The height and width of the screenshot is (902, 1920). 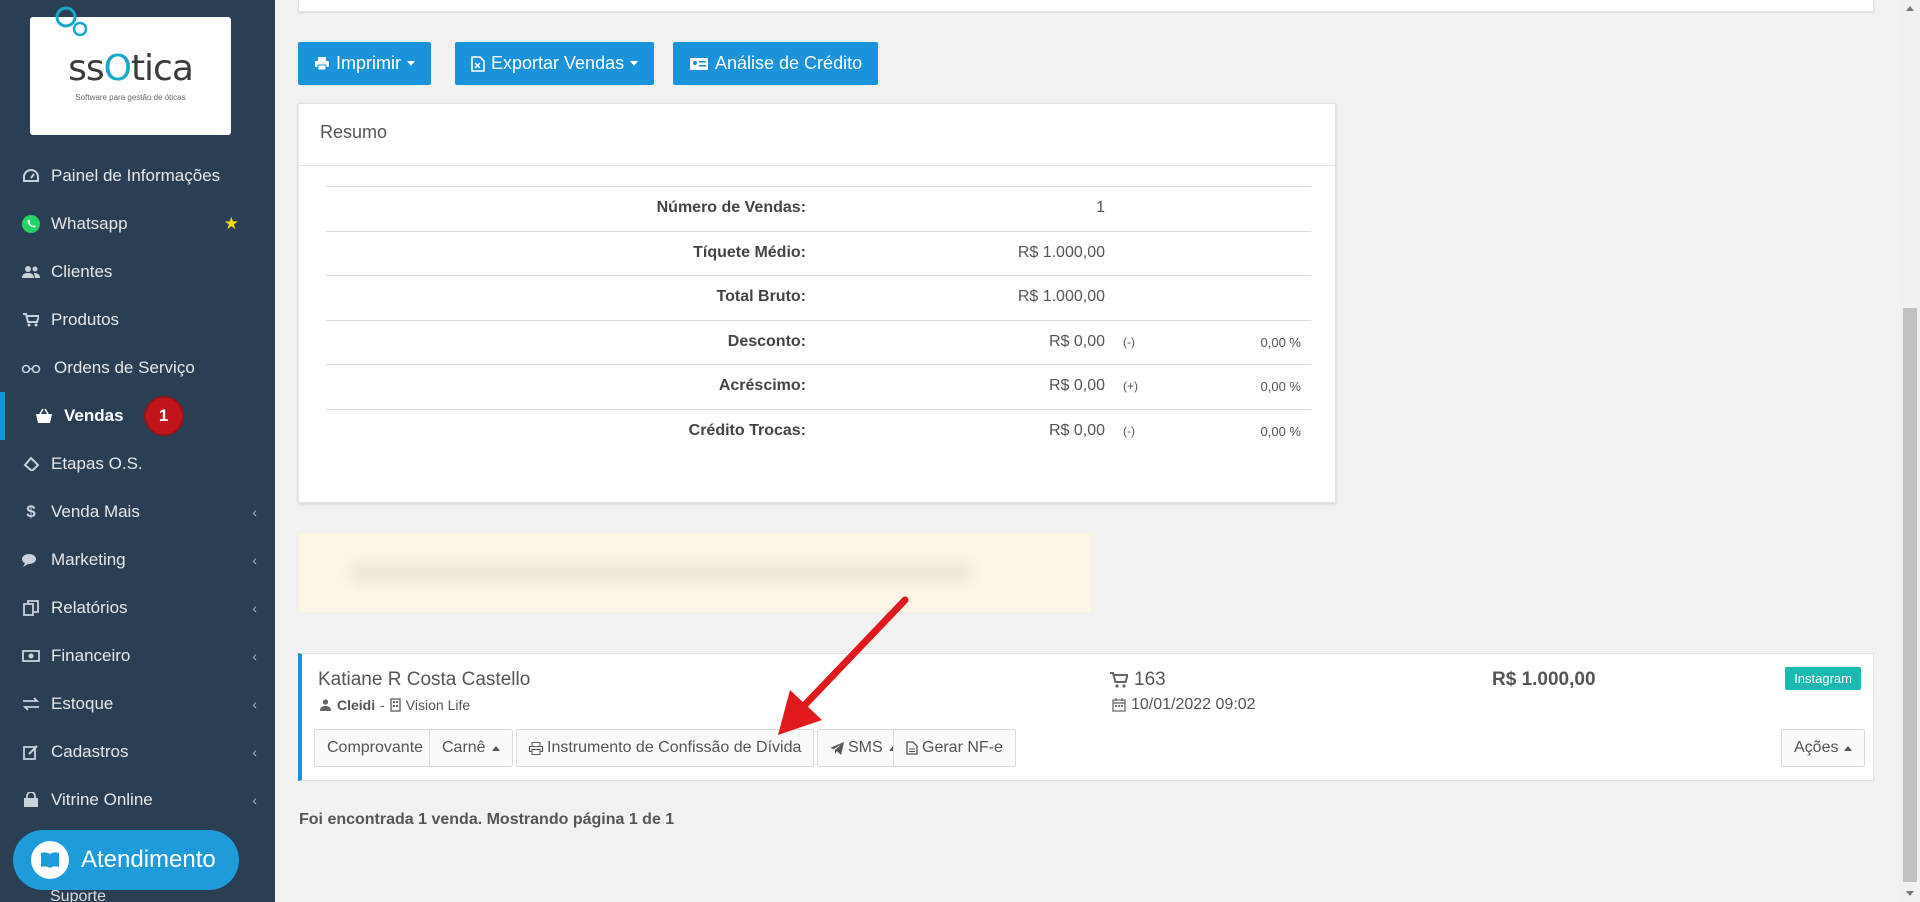 I want to click on sidebar-item-vitrine-online: Vitrine Online ‹, so click(x=137, y=800).